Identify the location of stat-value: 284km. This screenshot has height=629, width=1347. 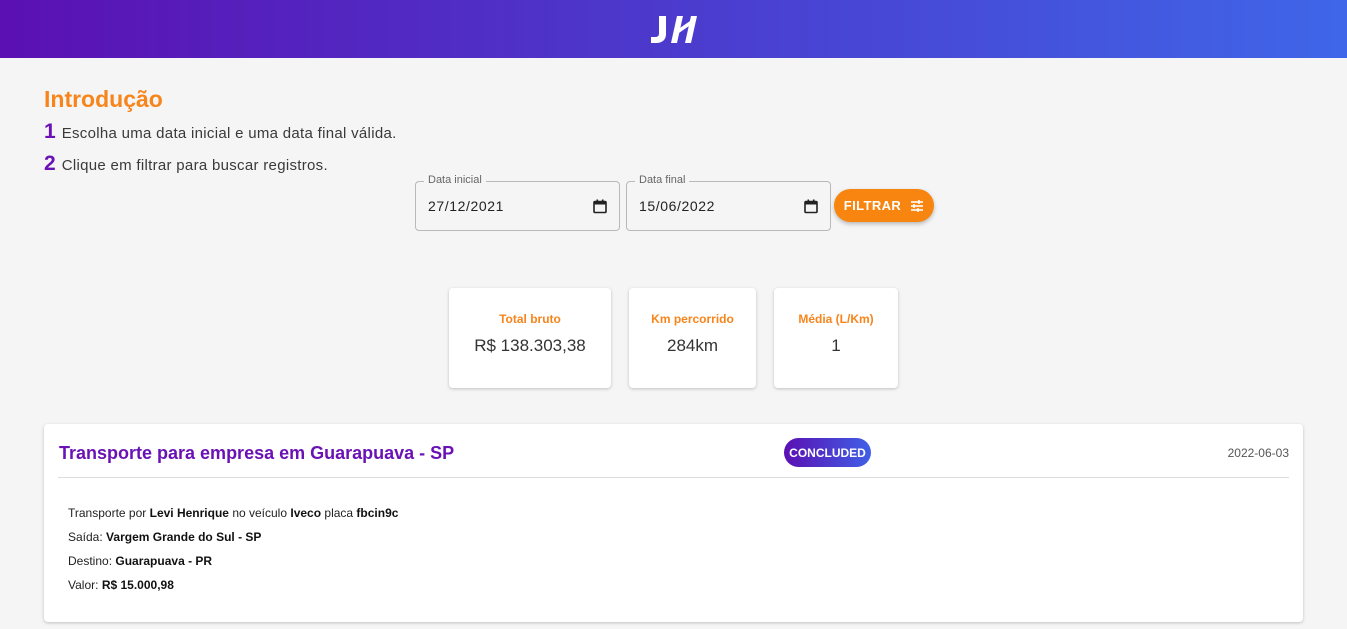
(692, 345).